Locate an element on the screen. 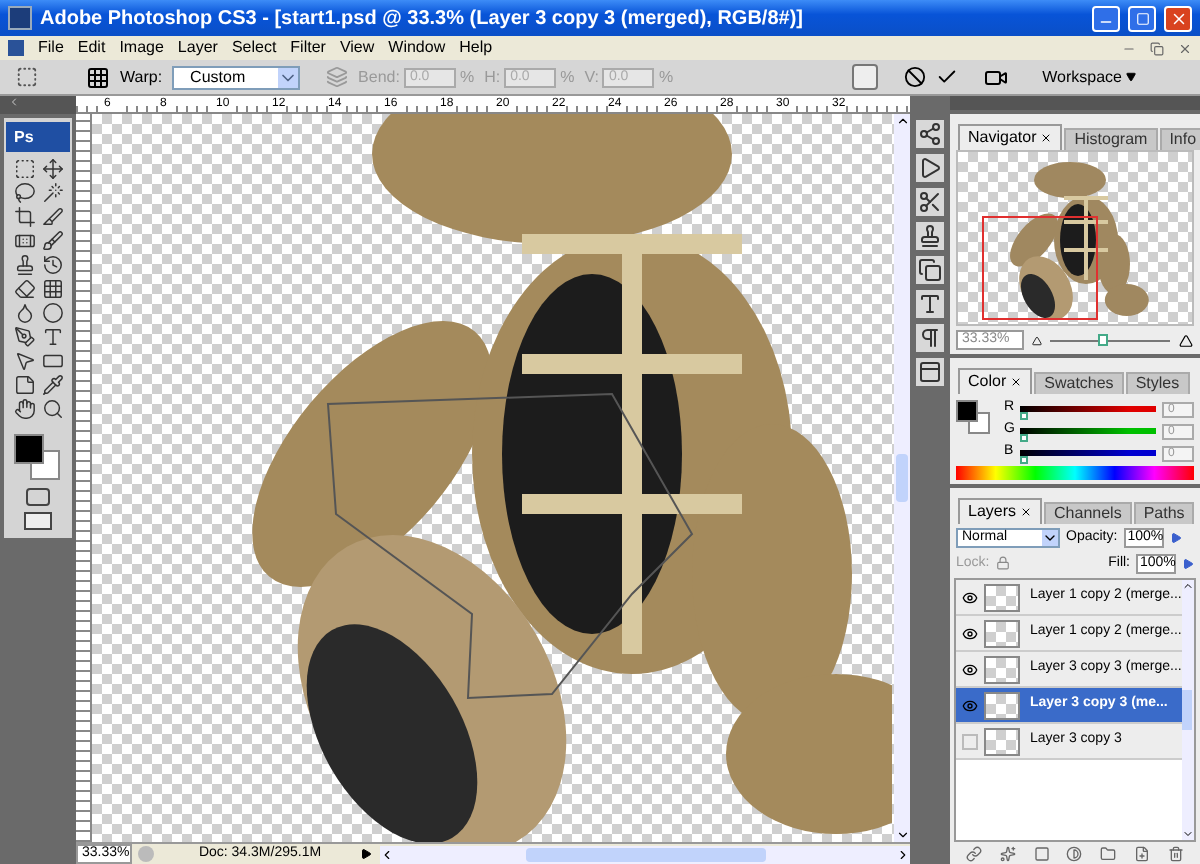 The image size is (1200, 864). menu-item: Select is located at coordinates (254, 48).